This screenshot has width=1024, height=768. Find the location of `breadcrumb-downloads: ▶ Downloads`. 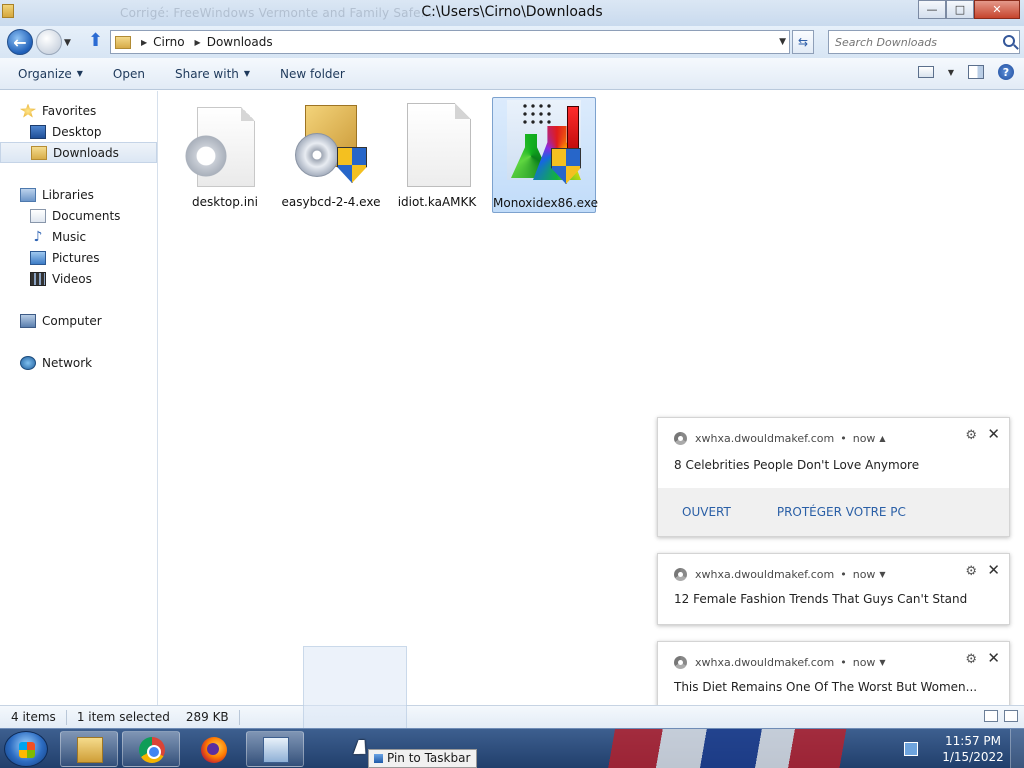

breadcrumb-downloads: ▶ Downloads is located at coordinates (234, 42).